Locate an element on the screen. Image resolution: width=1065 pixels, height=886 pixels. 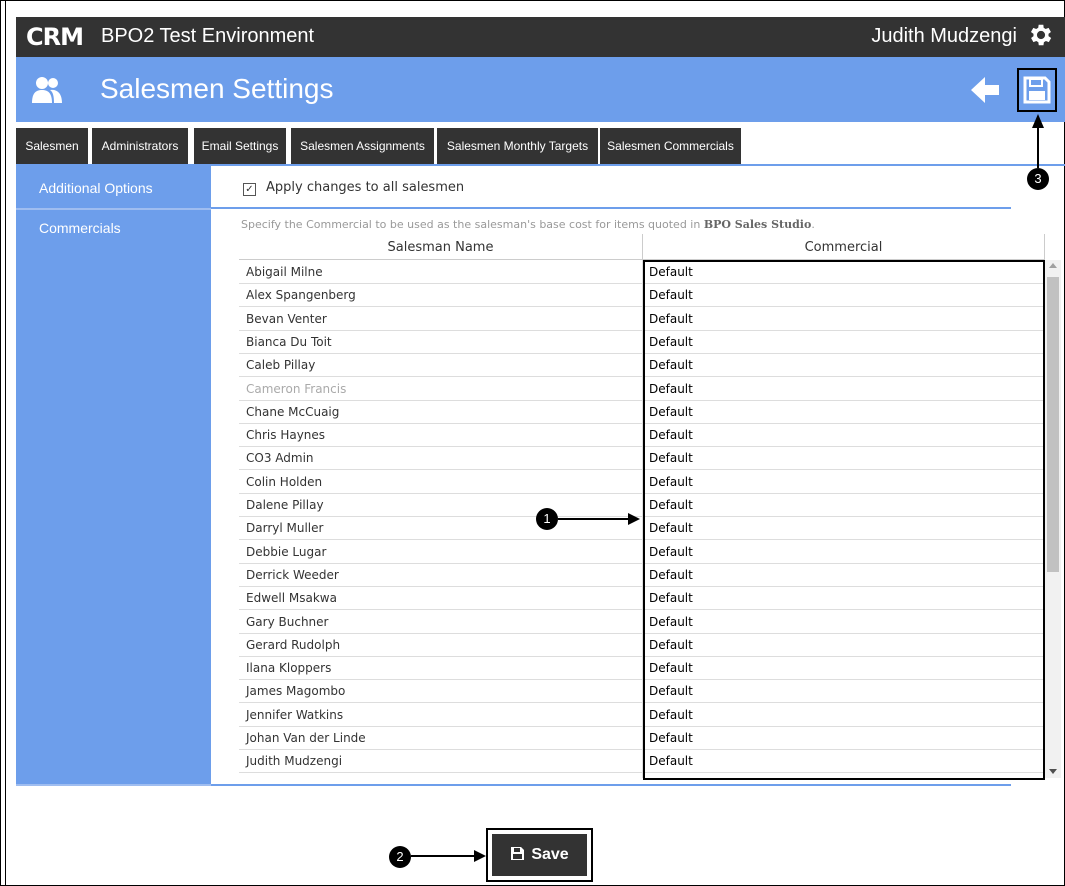
salesman-name-cell: Chris Haynes is located at coordinates (286, 435).